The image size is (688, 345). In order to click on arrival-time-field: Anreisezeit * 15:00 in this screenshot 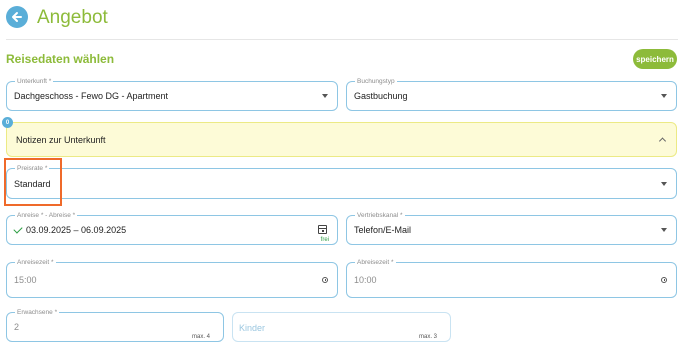, I will do `click(172, 278)`.